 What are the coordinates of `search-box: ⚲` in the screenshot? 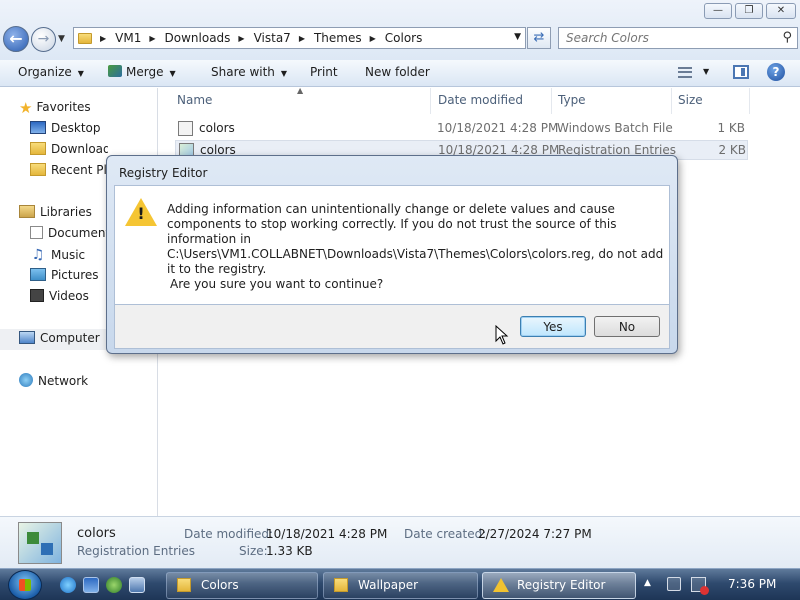 It's located at (678, 38).